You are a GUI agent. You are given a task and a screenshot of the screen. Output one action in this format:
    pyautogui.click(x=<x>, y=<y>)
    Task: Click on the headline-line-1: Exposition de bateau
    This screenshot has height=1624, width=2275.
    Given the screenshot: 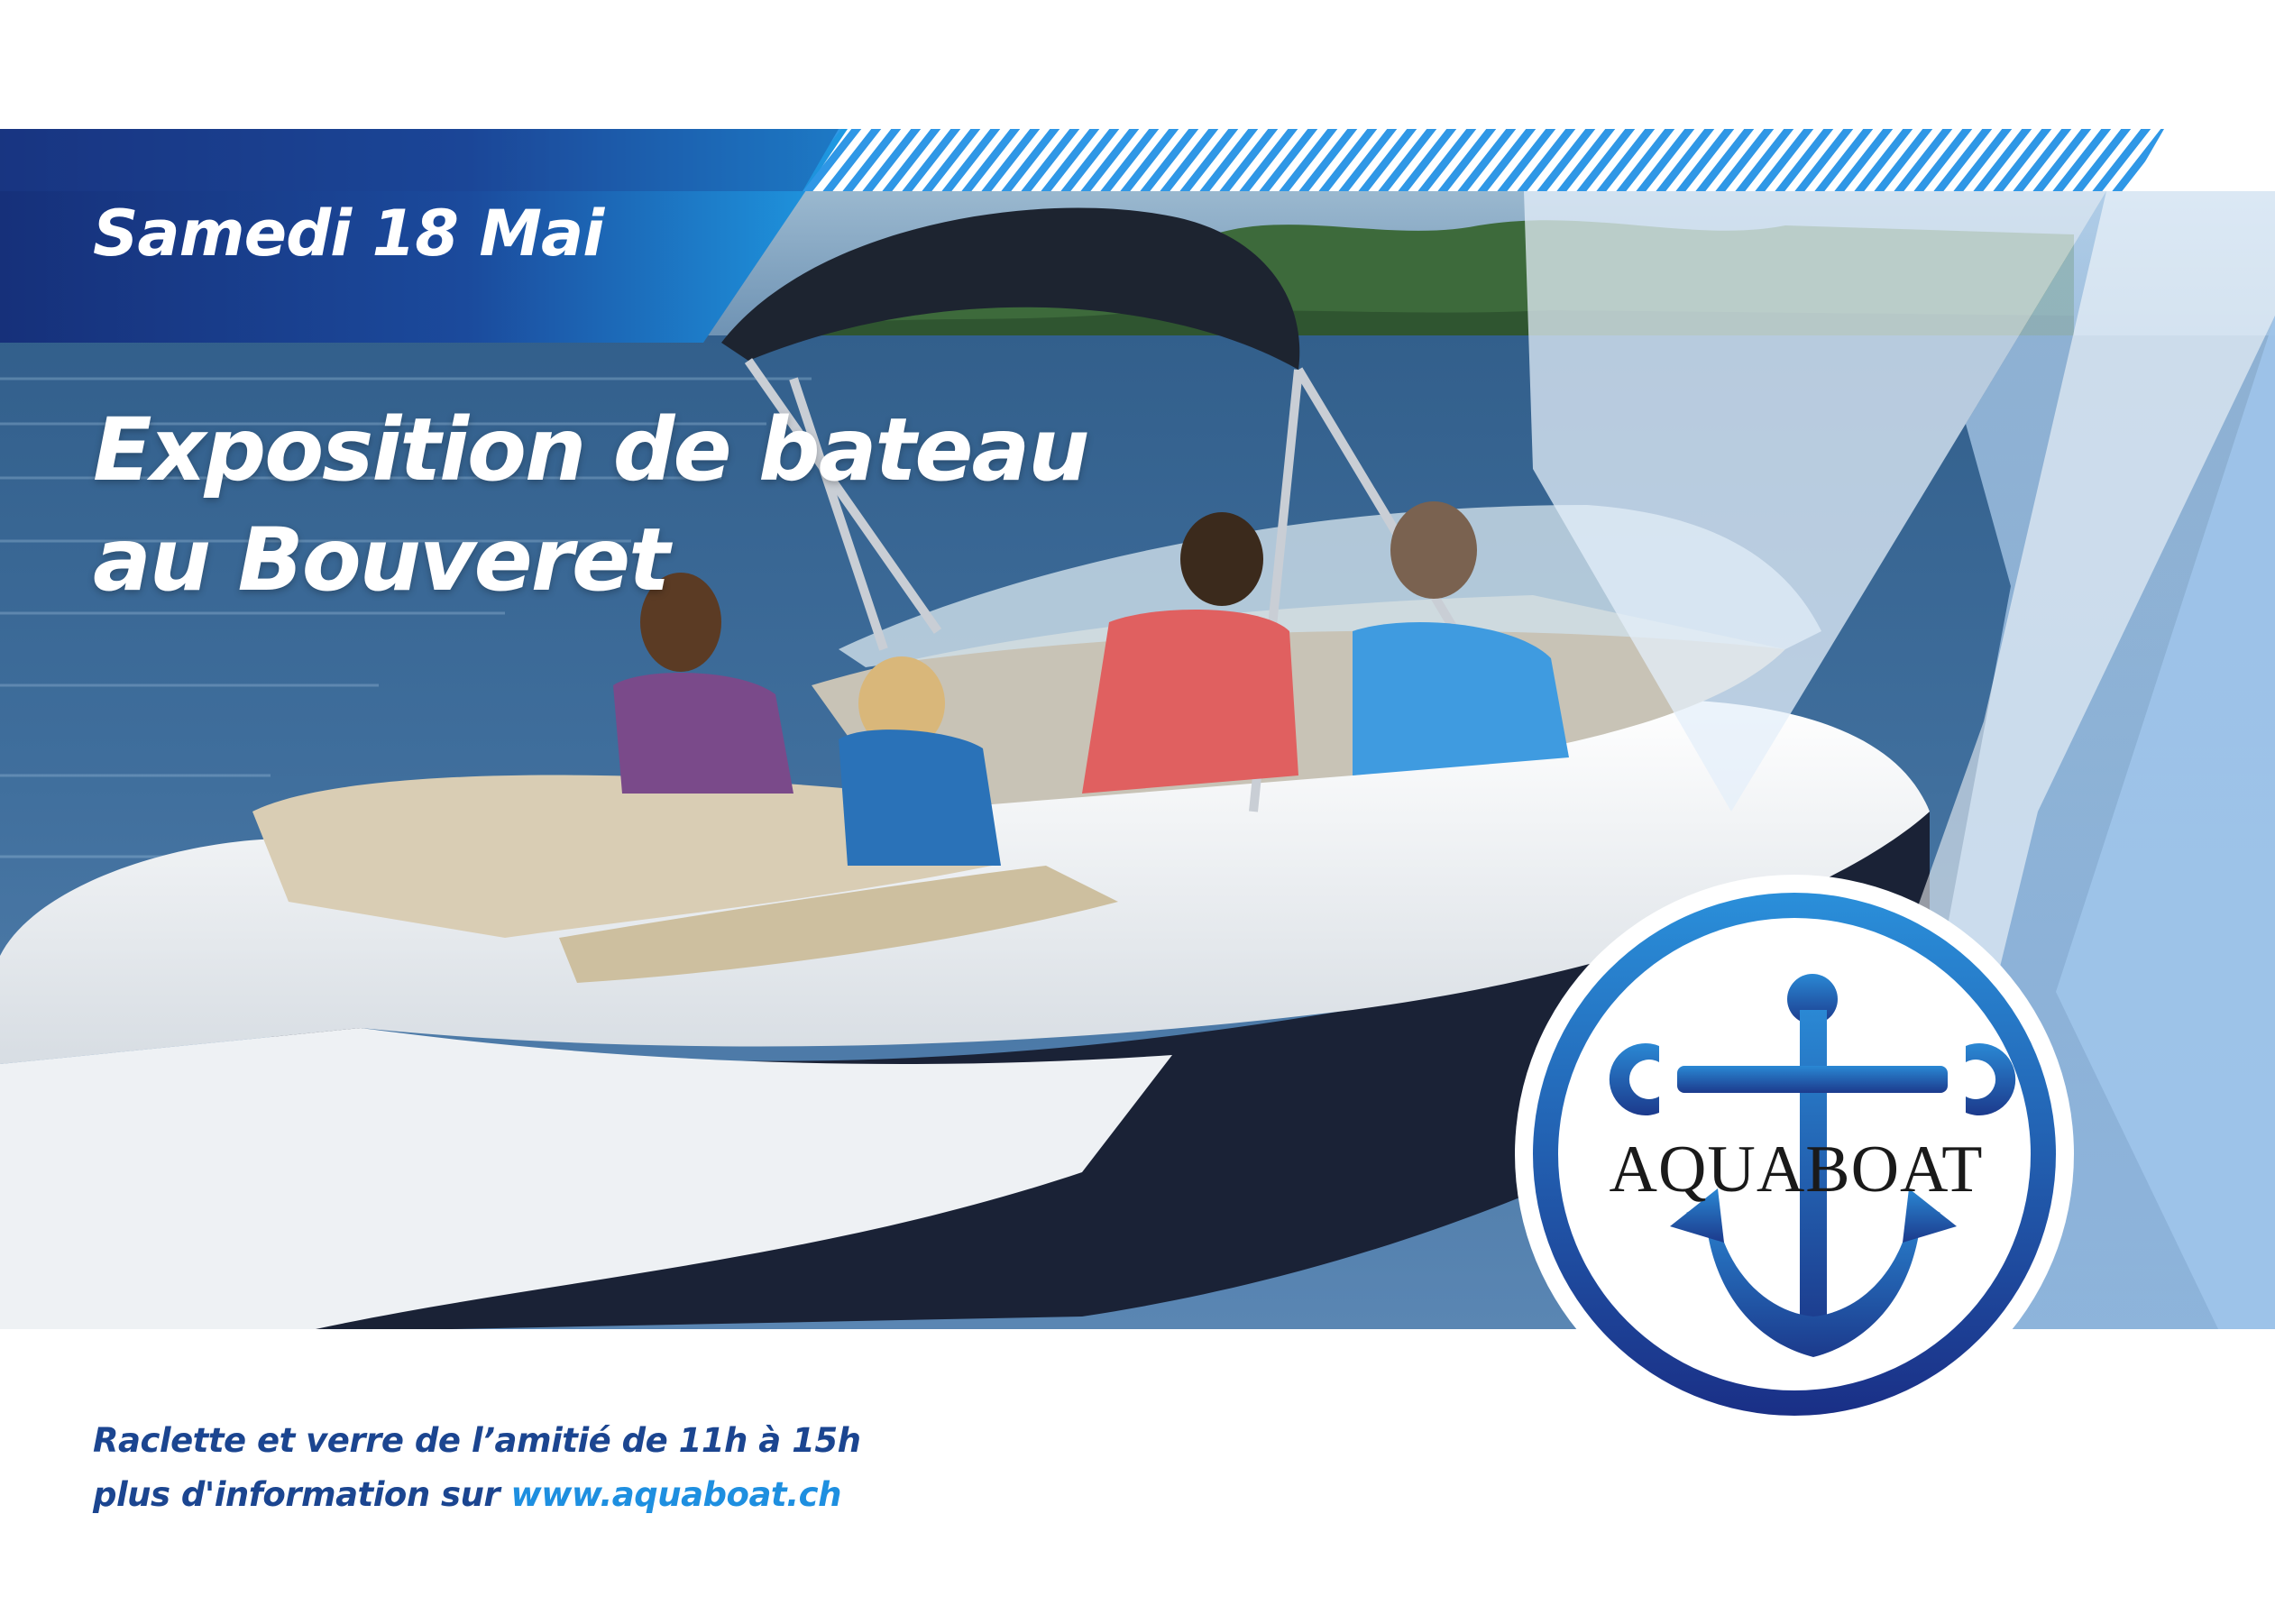 What is the action you would take?
    pyautogui.click(x=591, y=450)
    